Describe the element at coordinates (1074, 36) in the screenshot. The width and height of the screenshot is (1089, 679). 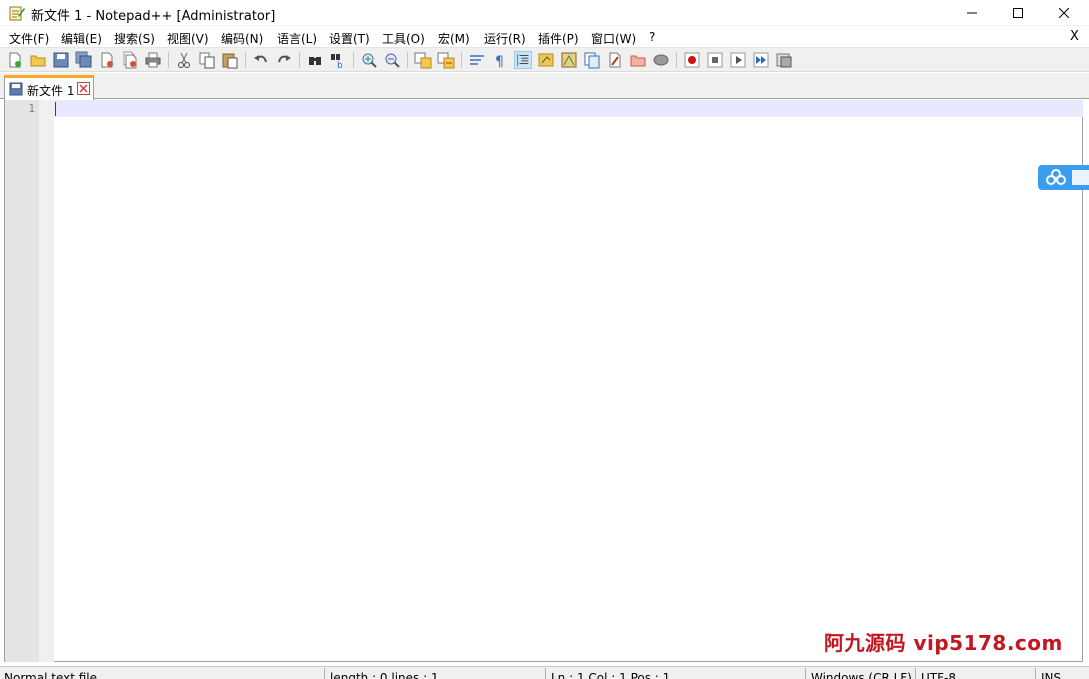
I see `close-document-button: X` at that location.